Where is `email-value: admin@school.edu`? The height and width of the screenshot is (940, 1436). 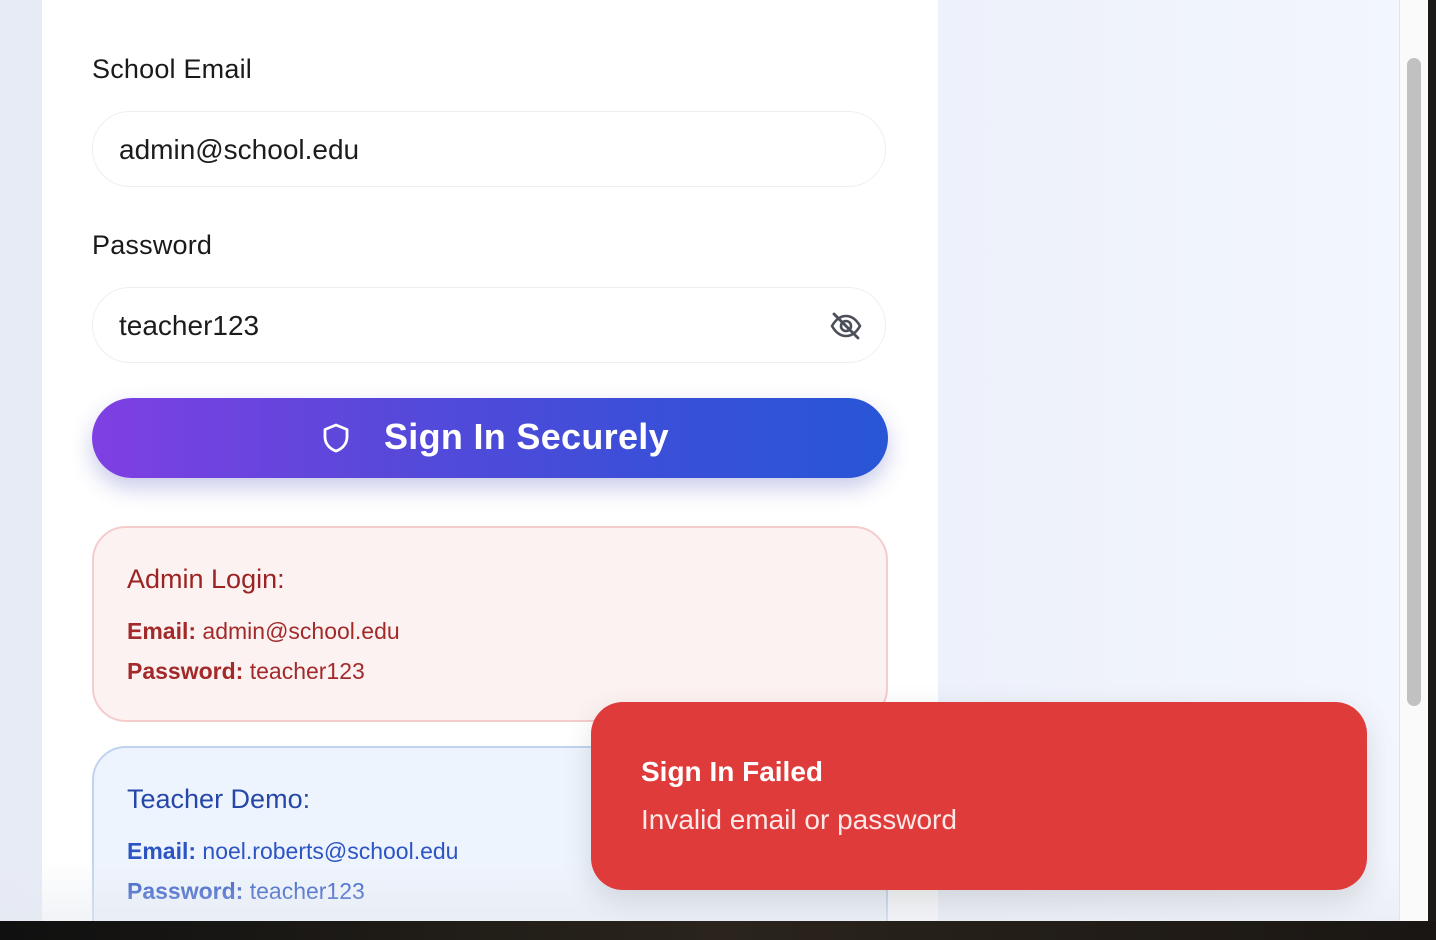 email-value: admin@school.edu is located at coordinates (239, 149).